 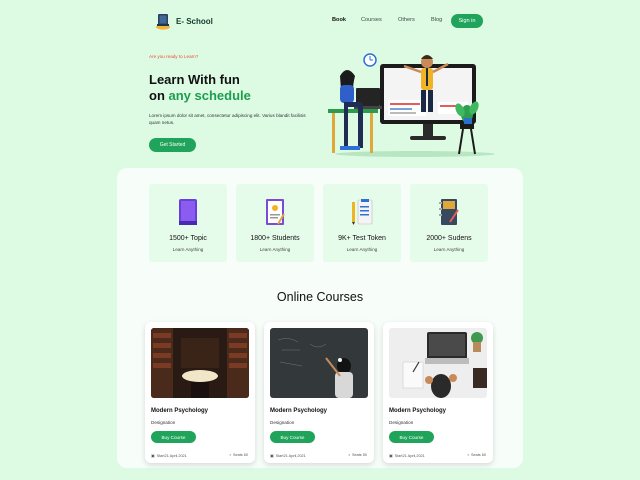 What do you see at coordinates (159, 95) in the screenshot?
I see `hero-title-on: on` at bounding box center [159, 95].